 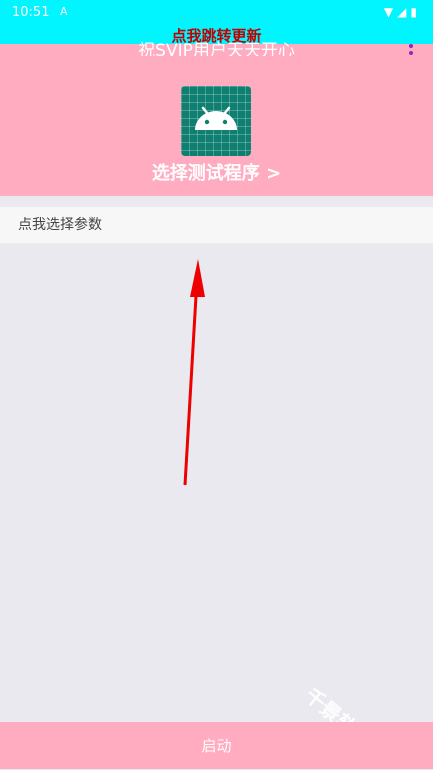 I want to click on signal-icon: ◢, so click(x=404, y=12).